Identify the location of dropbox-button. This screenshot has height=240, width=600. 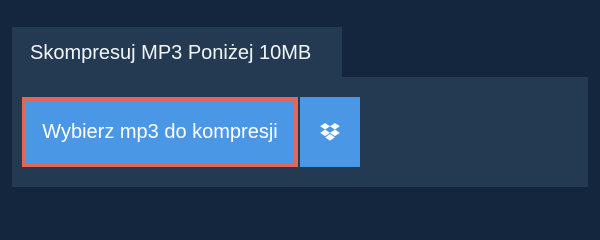
(330, 132).